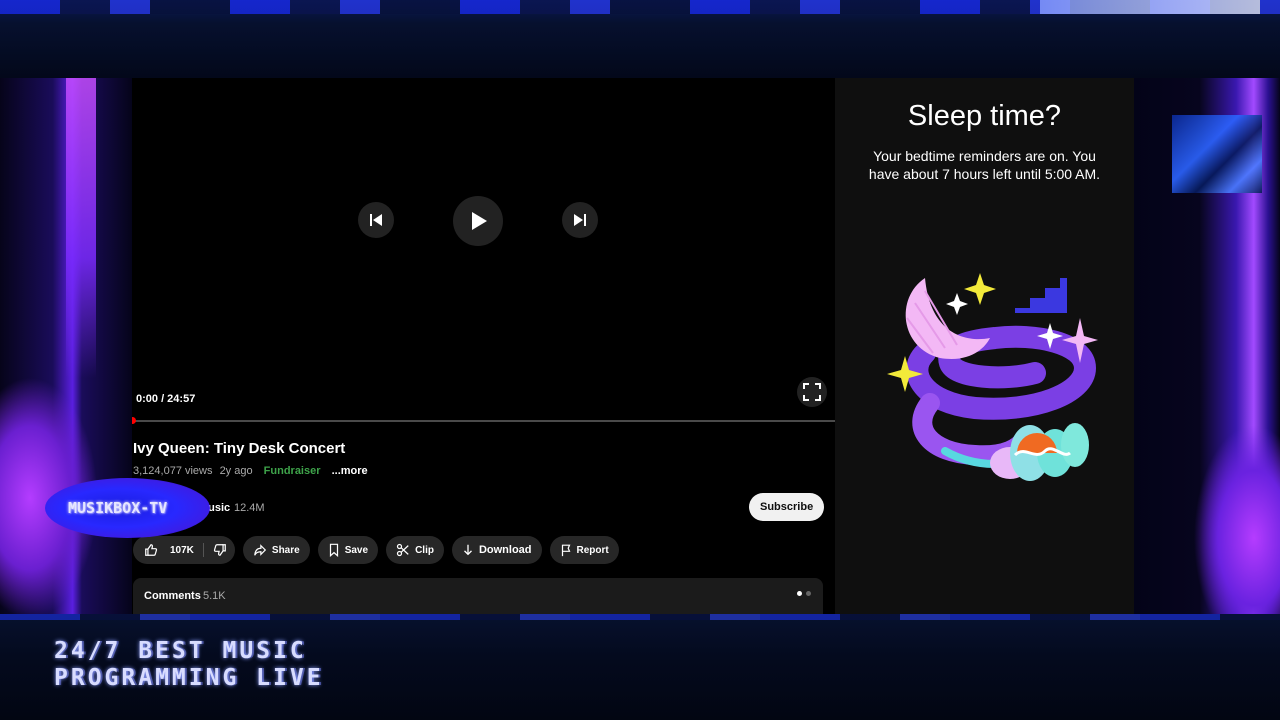 The height and width of the screenshot is (720, 1280). I want to click on share-button: Share, so click(276, 550).